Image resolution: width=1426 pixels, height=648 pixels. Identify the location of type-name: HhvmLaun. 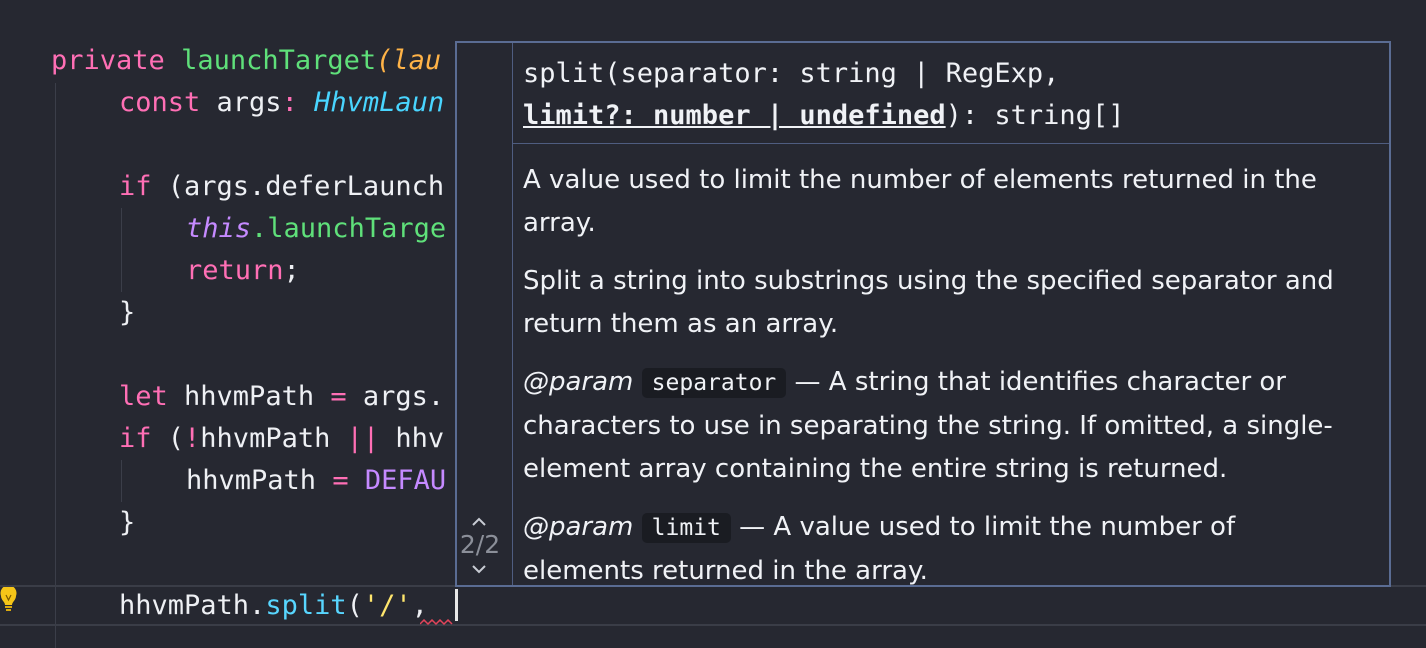
(379, 102).